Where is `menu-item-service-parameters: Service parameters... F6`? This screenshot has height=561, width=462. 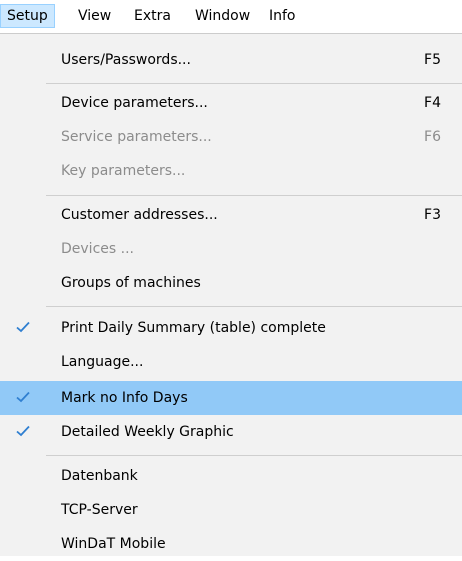
menu-item-service-parameters: Service parameters... F6 is located at coordinates (231, 137).